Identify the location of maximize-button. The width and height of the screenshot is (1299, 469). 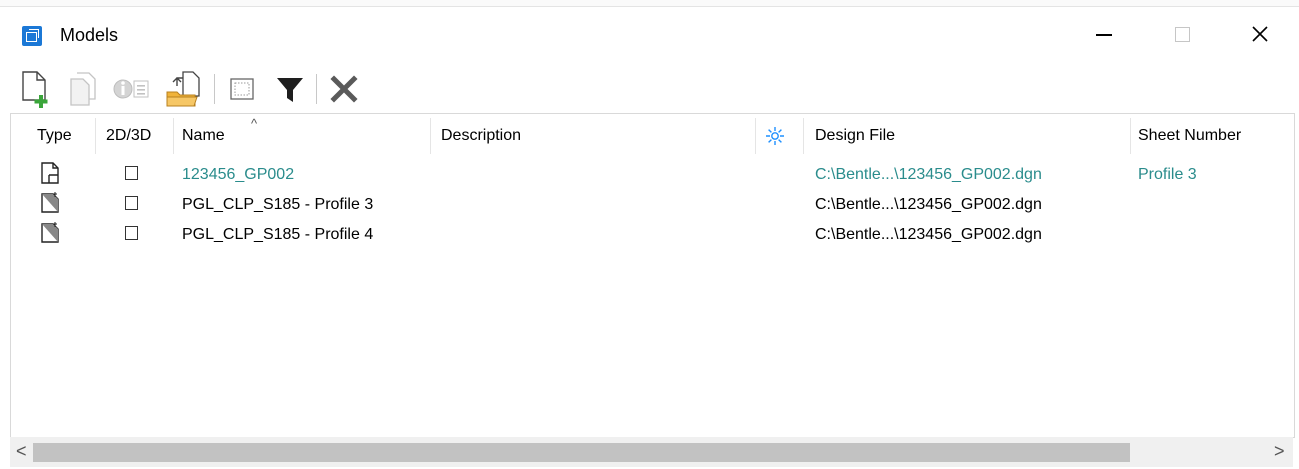
(1182, 34).